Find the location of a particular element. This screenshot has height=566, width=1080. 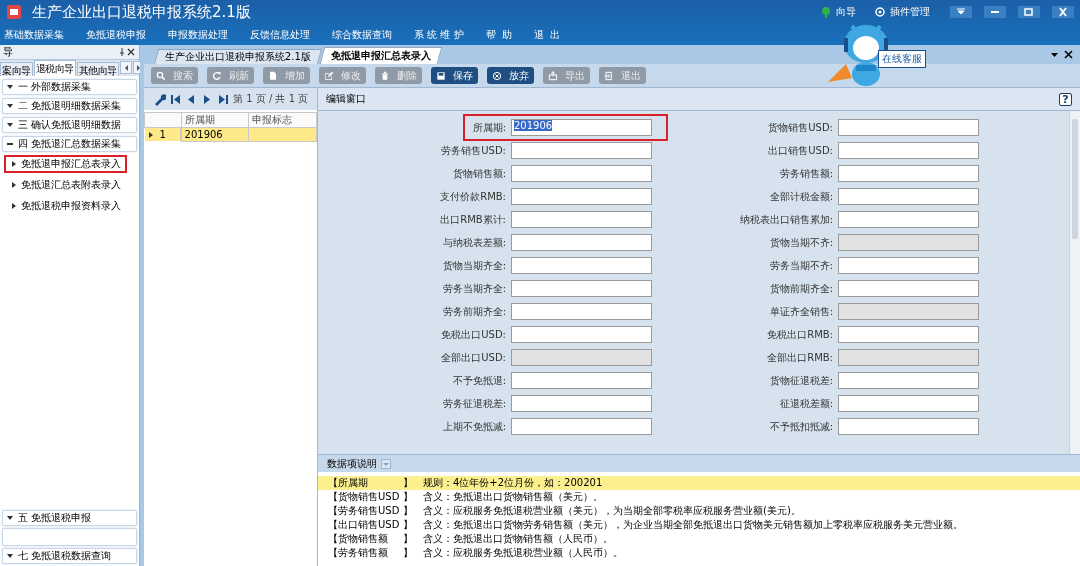

description-row: 【出口销售USD 】 含义：免抵退出口货物劳务销售额（美元），为企业当期全部免抵退出口货物美元销售额加上零税率应税服务美元营业额。 is located at coordinates (699, 525).